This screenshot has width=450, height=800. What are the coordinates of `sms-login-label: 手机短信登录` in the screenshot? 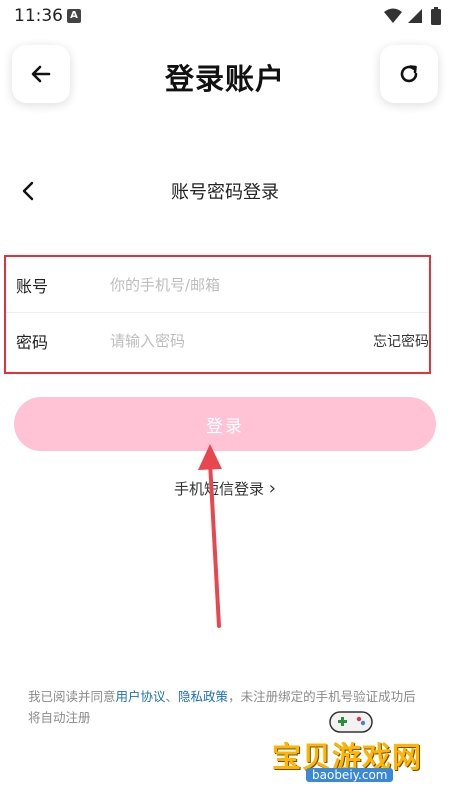 It's located at (219, 489).